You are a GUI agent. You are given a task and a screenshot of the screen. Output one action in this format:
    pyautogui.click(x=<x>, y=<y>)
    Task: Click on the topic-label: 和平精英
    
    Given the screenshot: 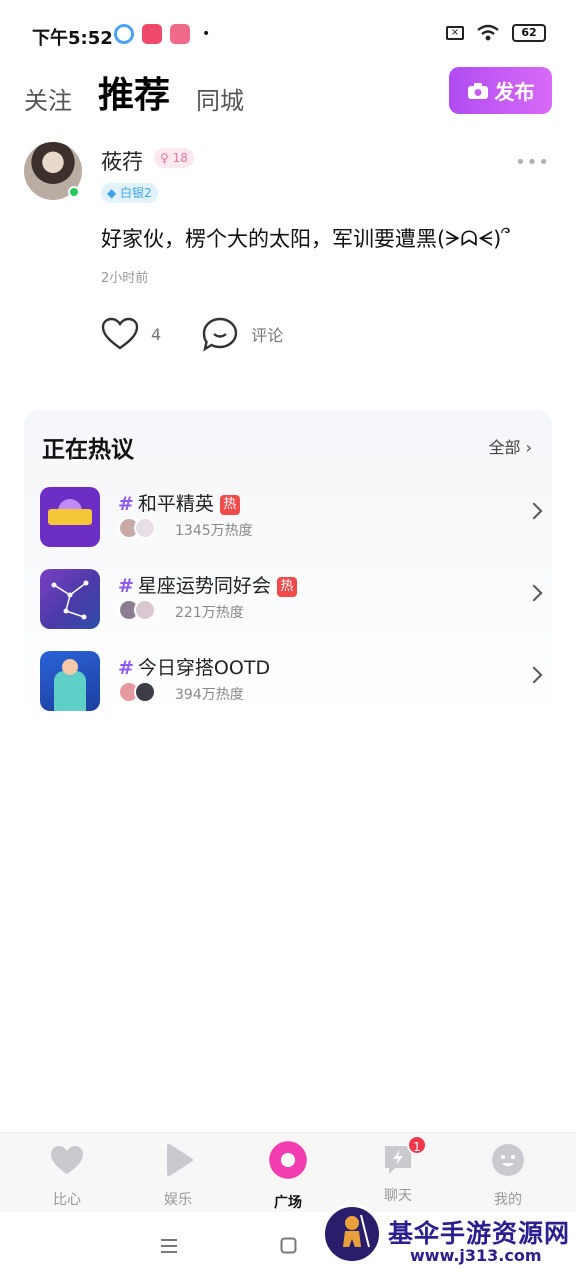 What is the action you would take?
    pyautogui.click(x=175, y=504)
    